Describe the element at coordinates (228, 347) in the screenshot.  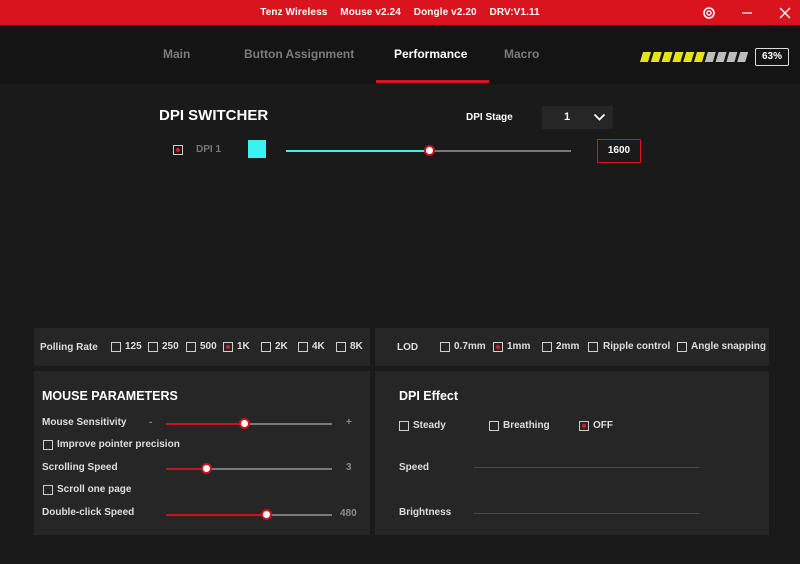
I see `polling-1k-radio` at that location.